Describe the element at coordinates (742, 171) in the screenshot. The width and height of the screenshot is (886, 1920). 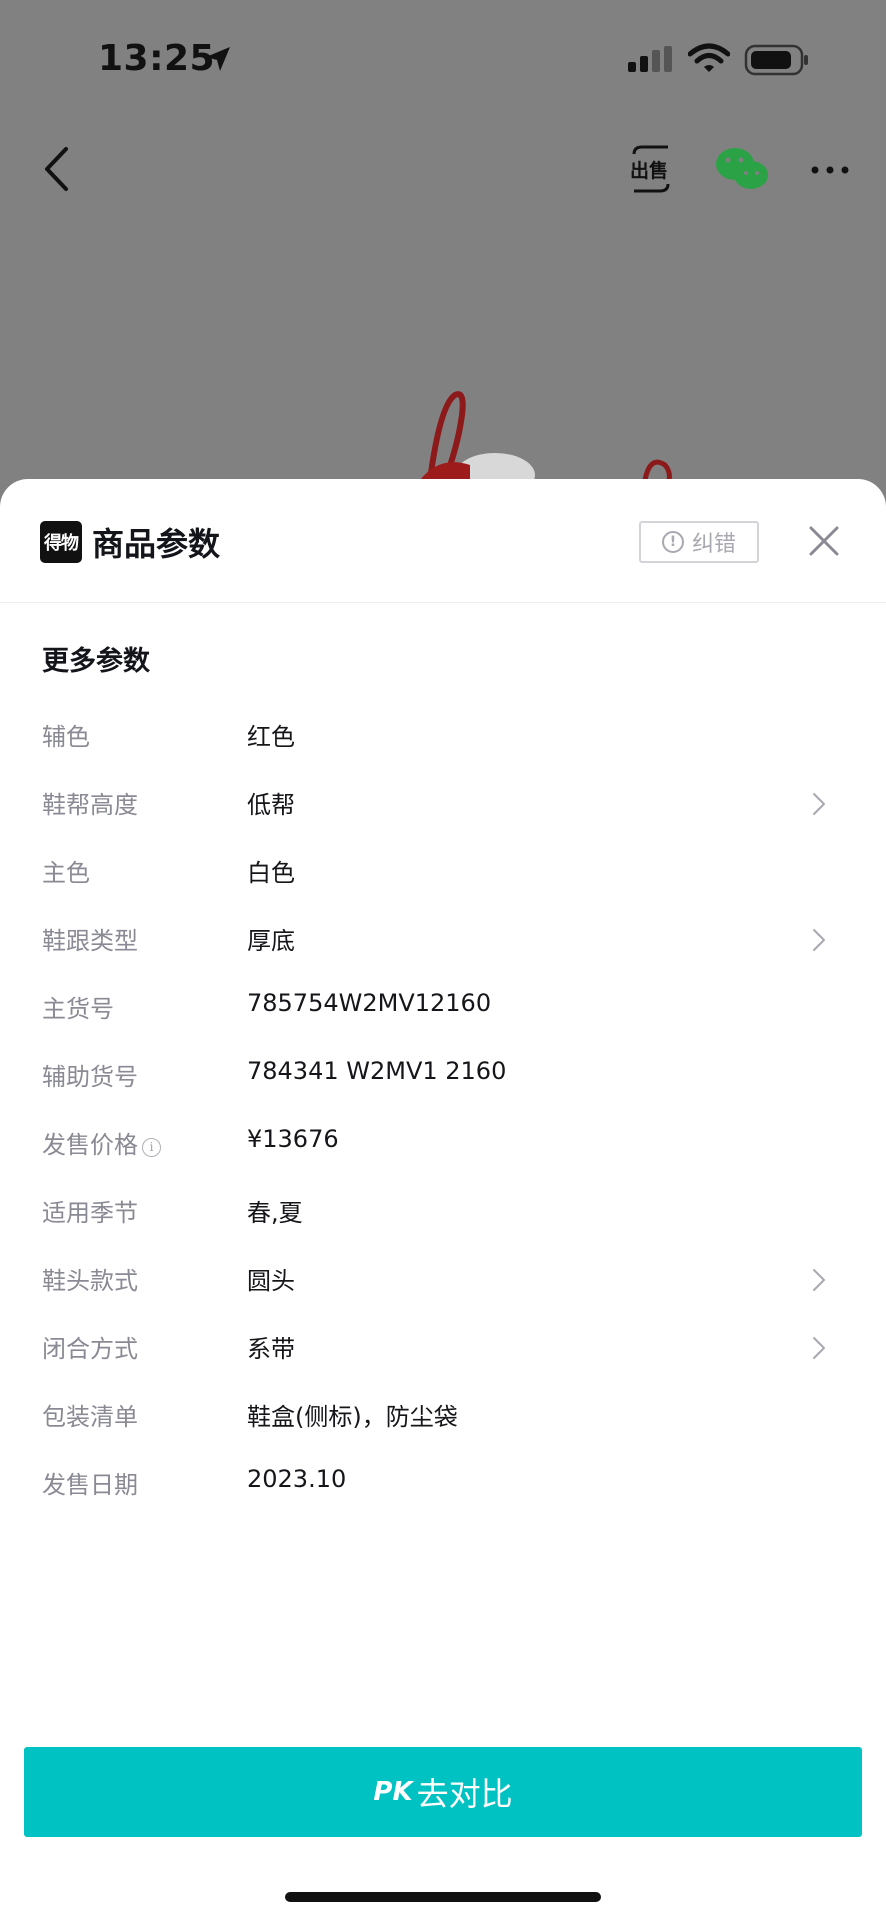
I see `wechat-icon` at that location.